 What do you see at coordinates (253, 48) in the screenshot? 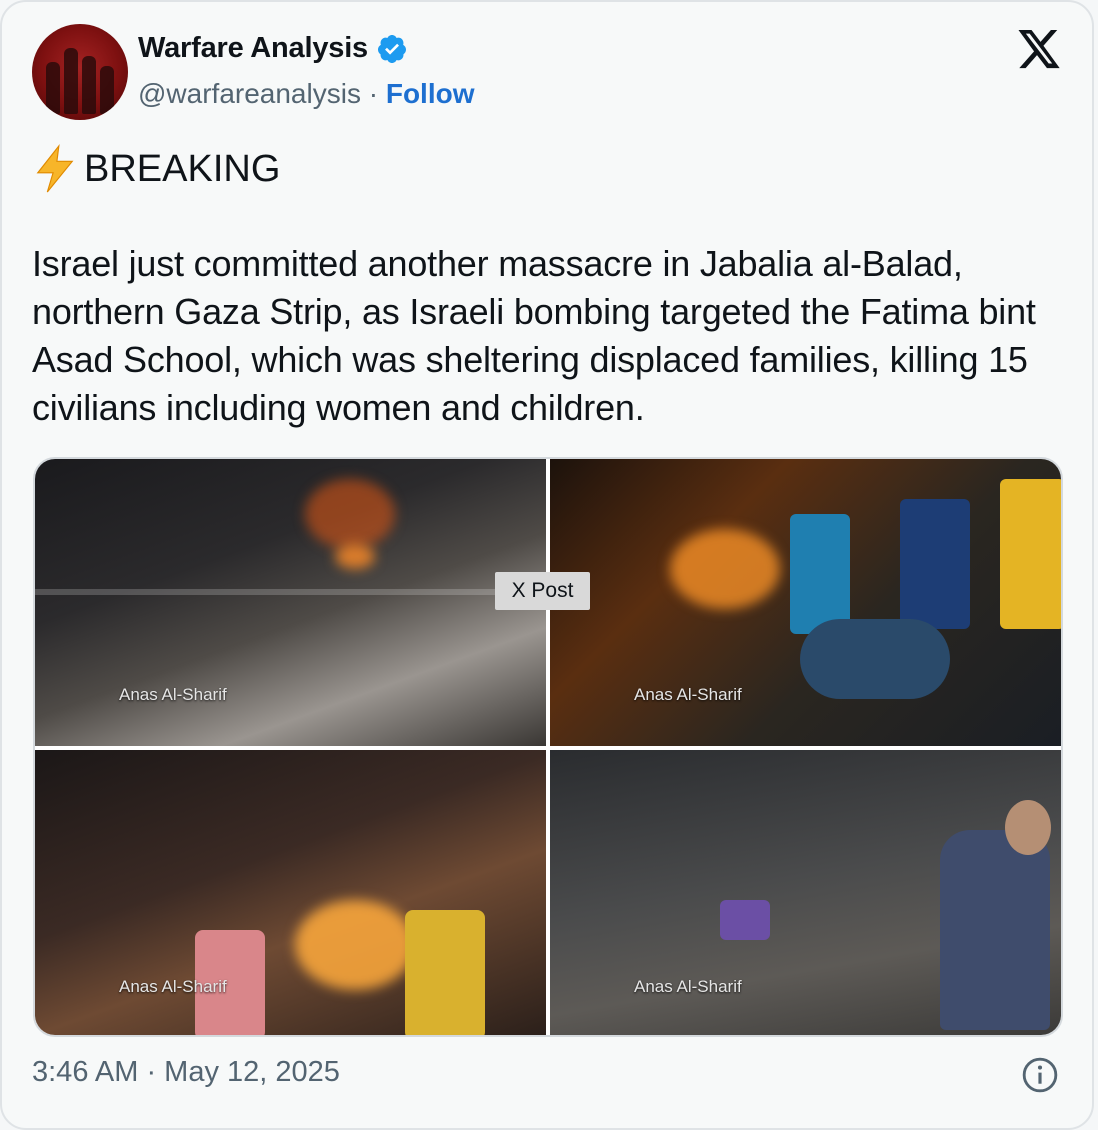
I see `author-name: Warfare Analysis` at bounding box center [253, 48].